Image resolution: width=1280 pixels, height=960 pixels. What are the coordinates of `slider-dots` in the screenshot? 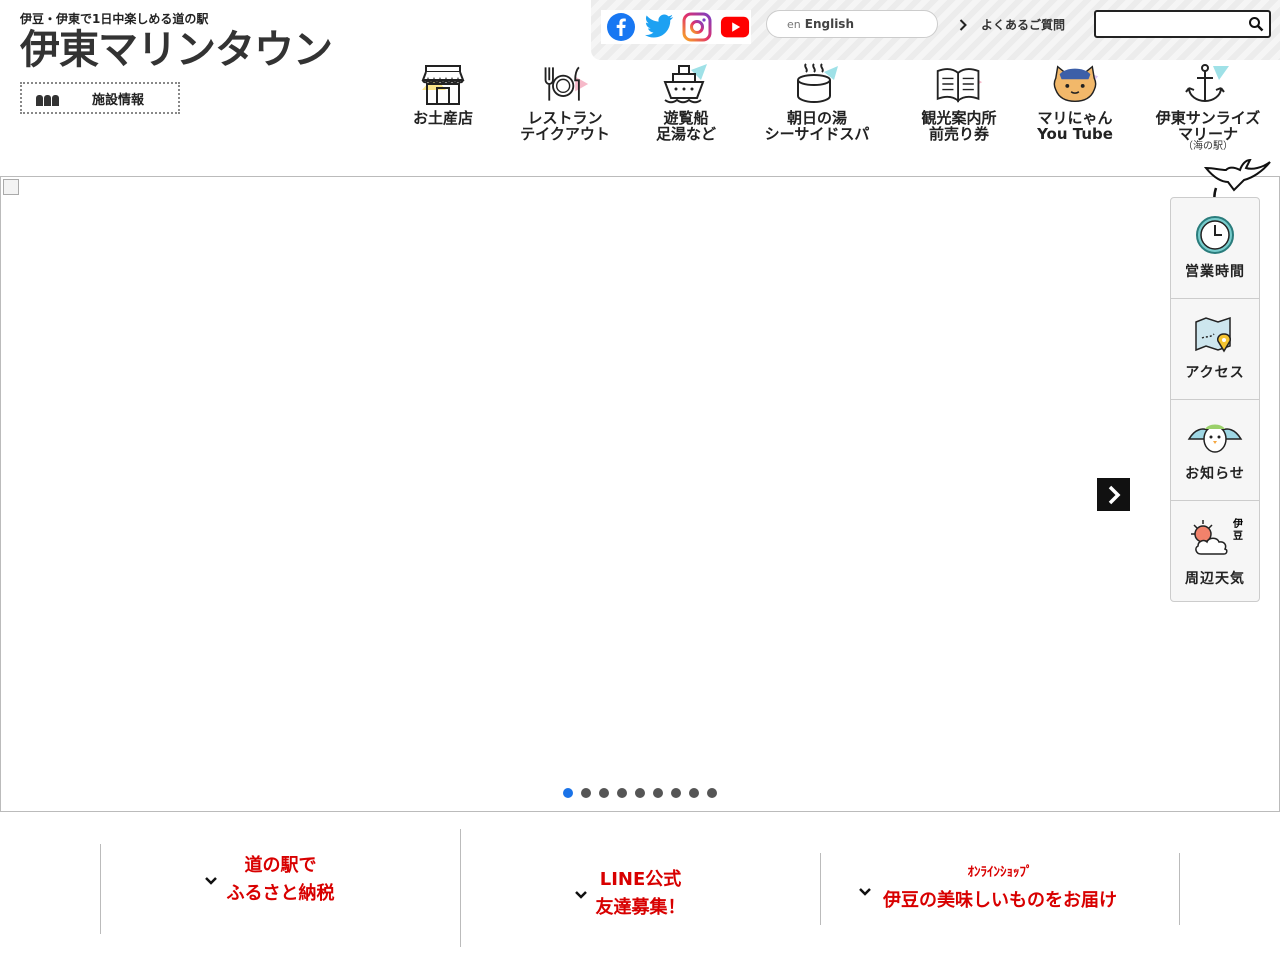 It's located at (640, 793).